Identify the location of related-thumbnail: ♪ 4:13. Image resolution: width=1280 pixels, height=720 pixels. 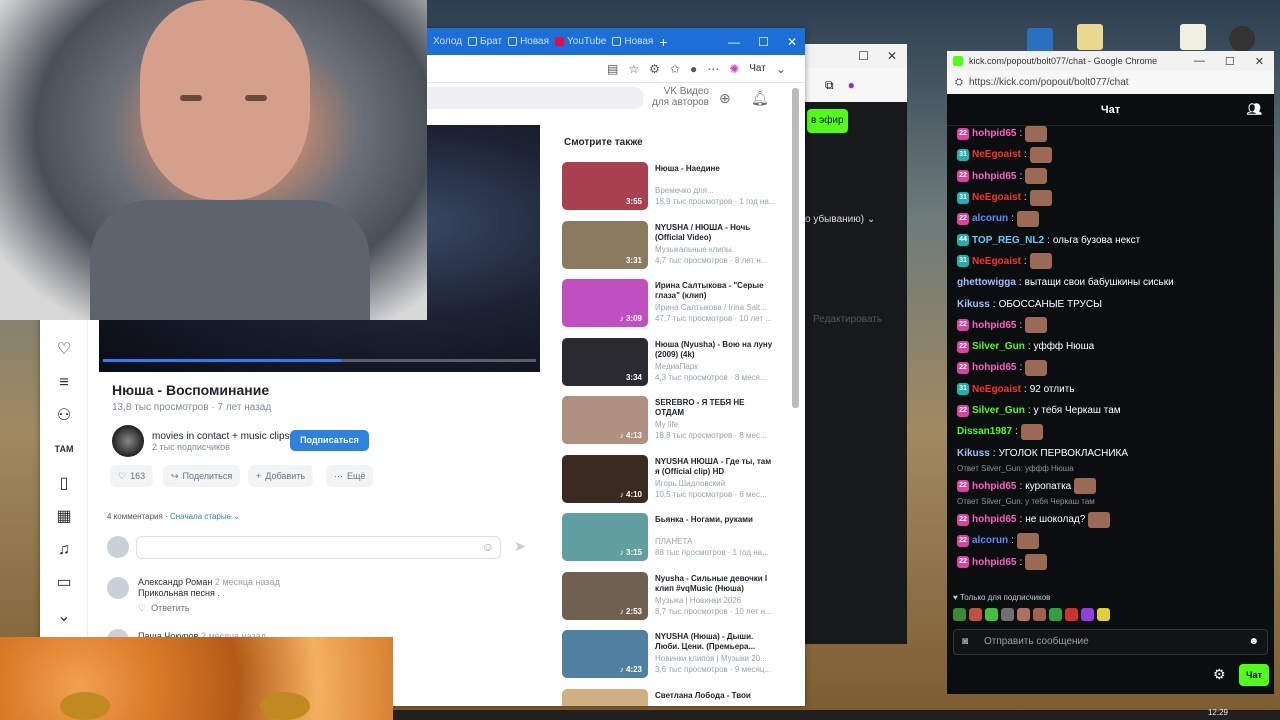
(605, 420).